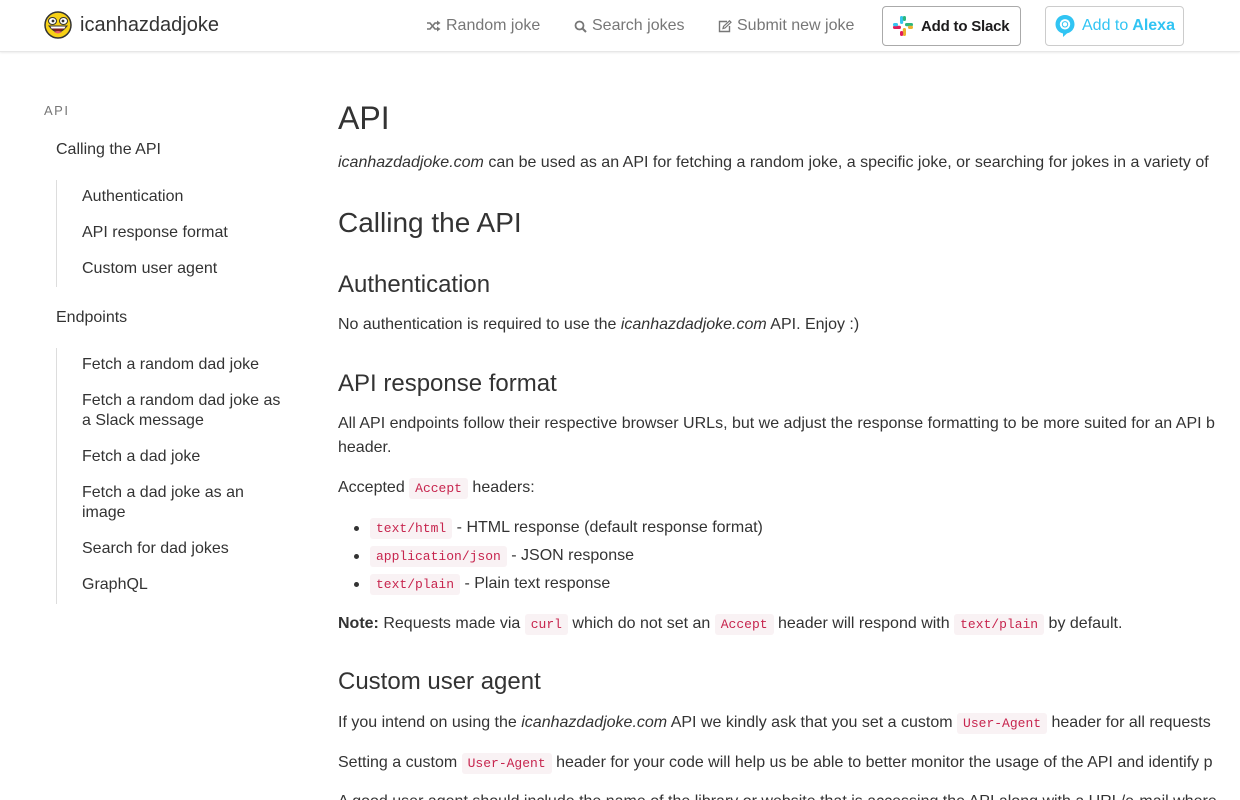 Image resolution: width=1240 pixels, height=800 pixels. What do you see at coordinates (744, 624) in the screenshot?
I see `accept-code-note: Accept` at bounding box center [744, 624].